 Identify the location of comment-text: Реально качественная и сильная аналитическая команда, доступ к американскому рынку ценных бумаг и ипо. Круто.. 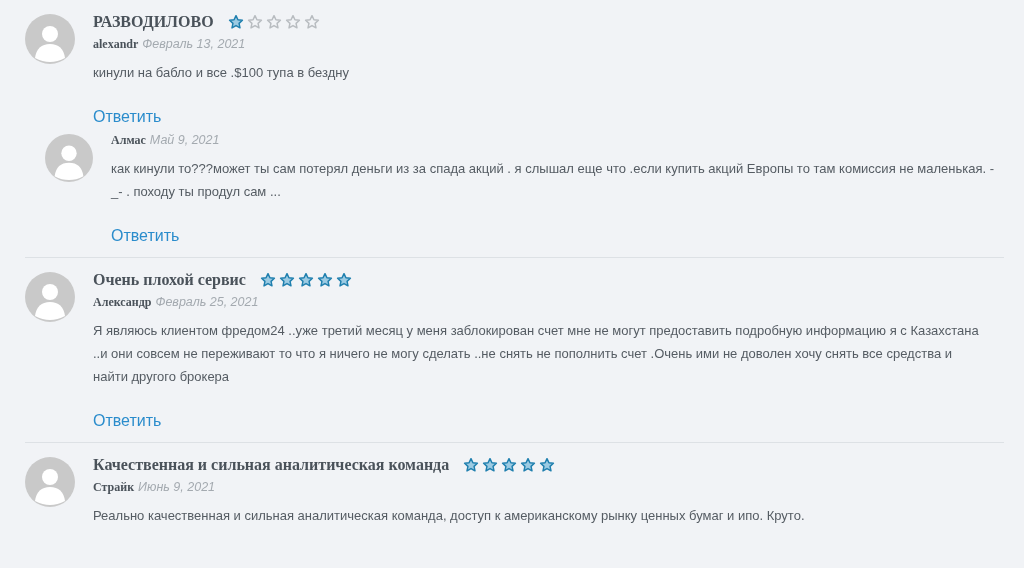
(449, 516).